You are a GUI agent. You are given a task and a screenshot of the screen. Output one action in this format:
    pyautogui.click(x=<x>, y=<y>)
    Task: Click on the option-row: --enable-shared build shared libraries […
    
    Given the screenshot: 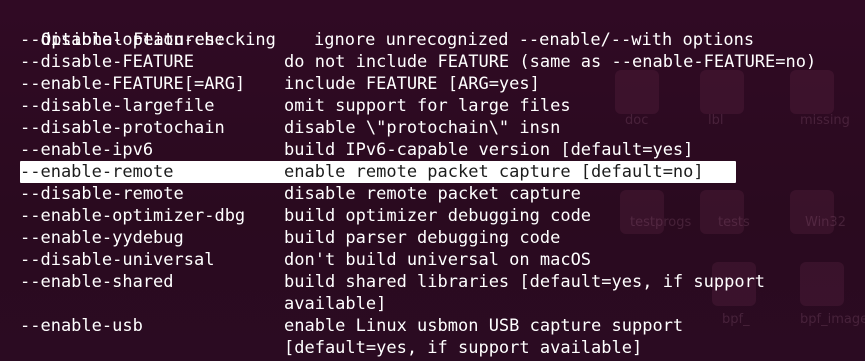 What is the action you would take?
    pyautogui.click(x=382, y=282)
    